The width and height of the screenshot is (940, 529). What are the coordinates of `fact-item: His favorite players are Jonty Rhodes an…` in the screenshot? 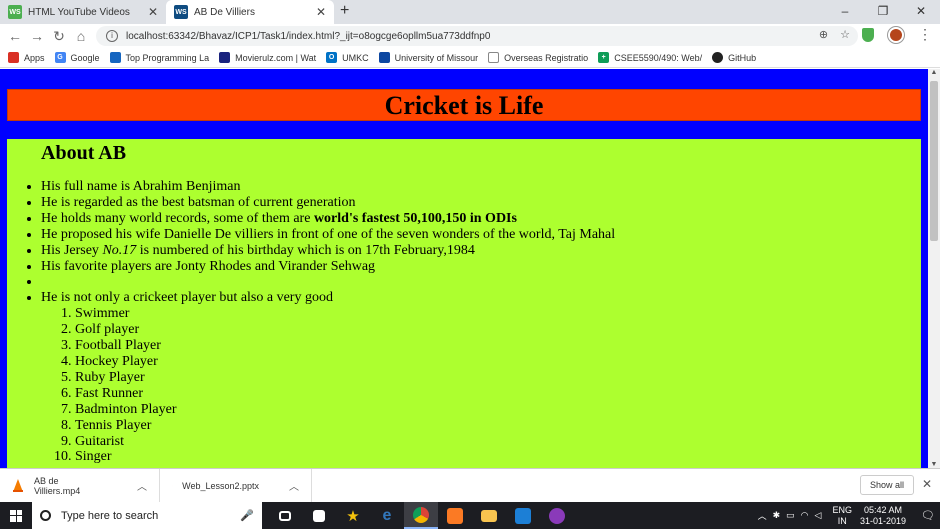 It's located at (328, 267).